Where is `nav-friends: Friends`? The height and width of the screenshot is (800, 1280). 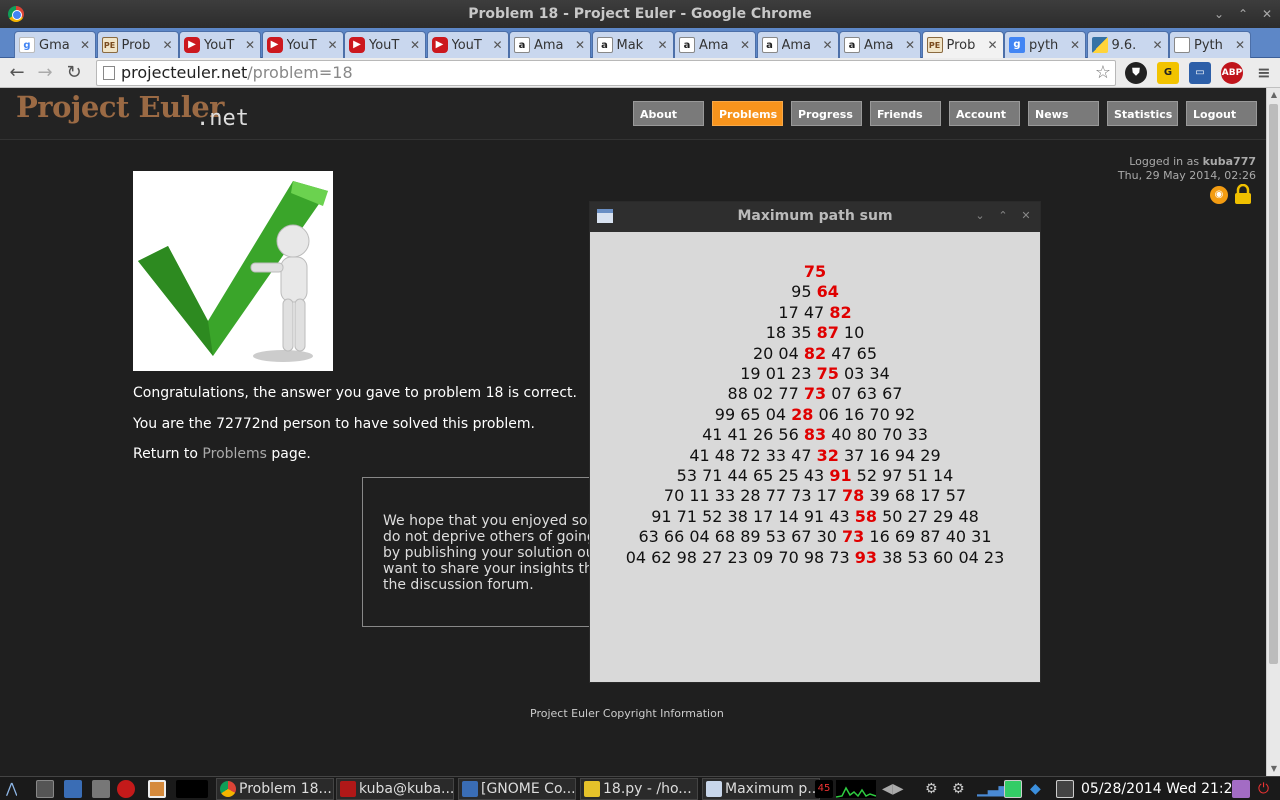
nav-friends: Friends is located at coordinates (905, 113).